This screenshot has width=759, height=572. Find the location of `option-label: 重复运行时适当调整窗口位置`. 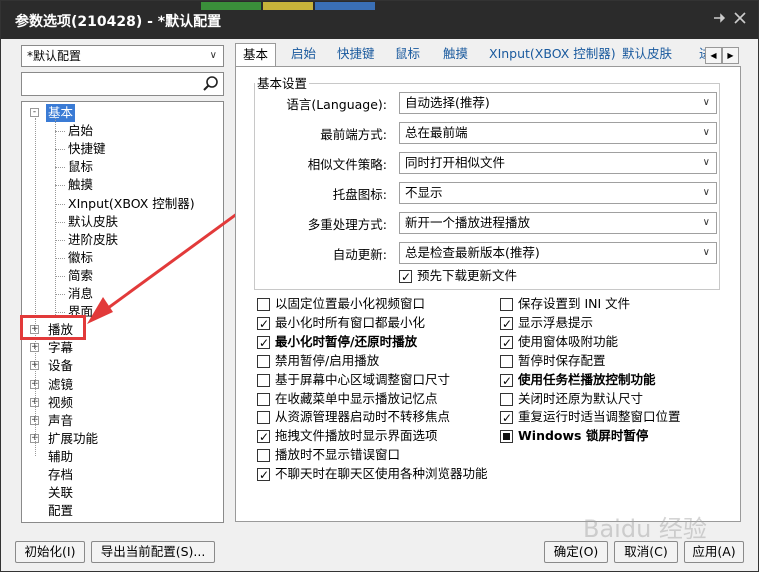

option-label: 重复运行时适当调整窗口位置 is located at coordinates (599, 417).